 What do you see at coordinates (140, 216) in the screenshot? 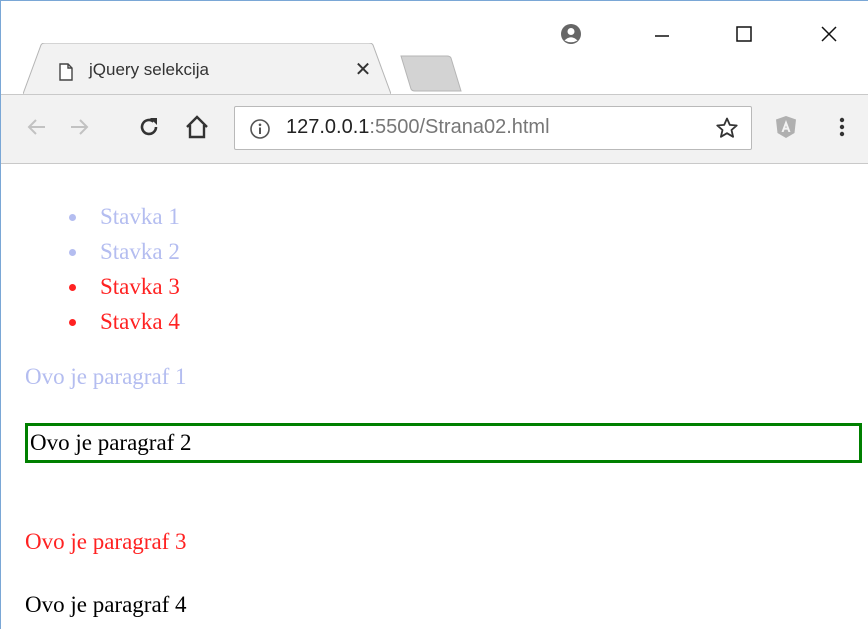
I see `list-item-label: Stavka 1` at bounding box center [140, 216].